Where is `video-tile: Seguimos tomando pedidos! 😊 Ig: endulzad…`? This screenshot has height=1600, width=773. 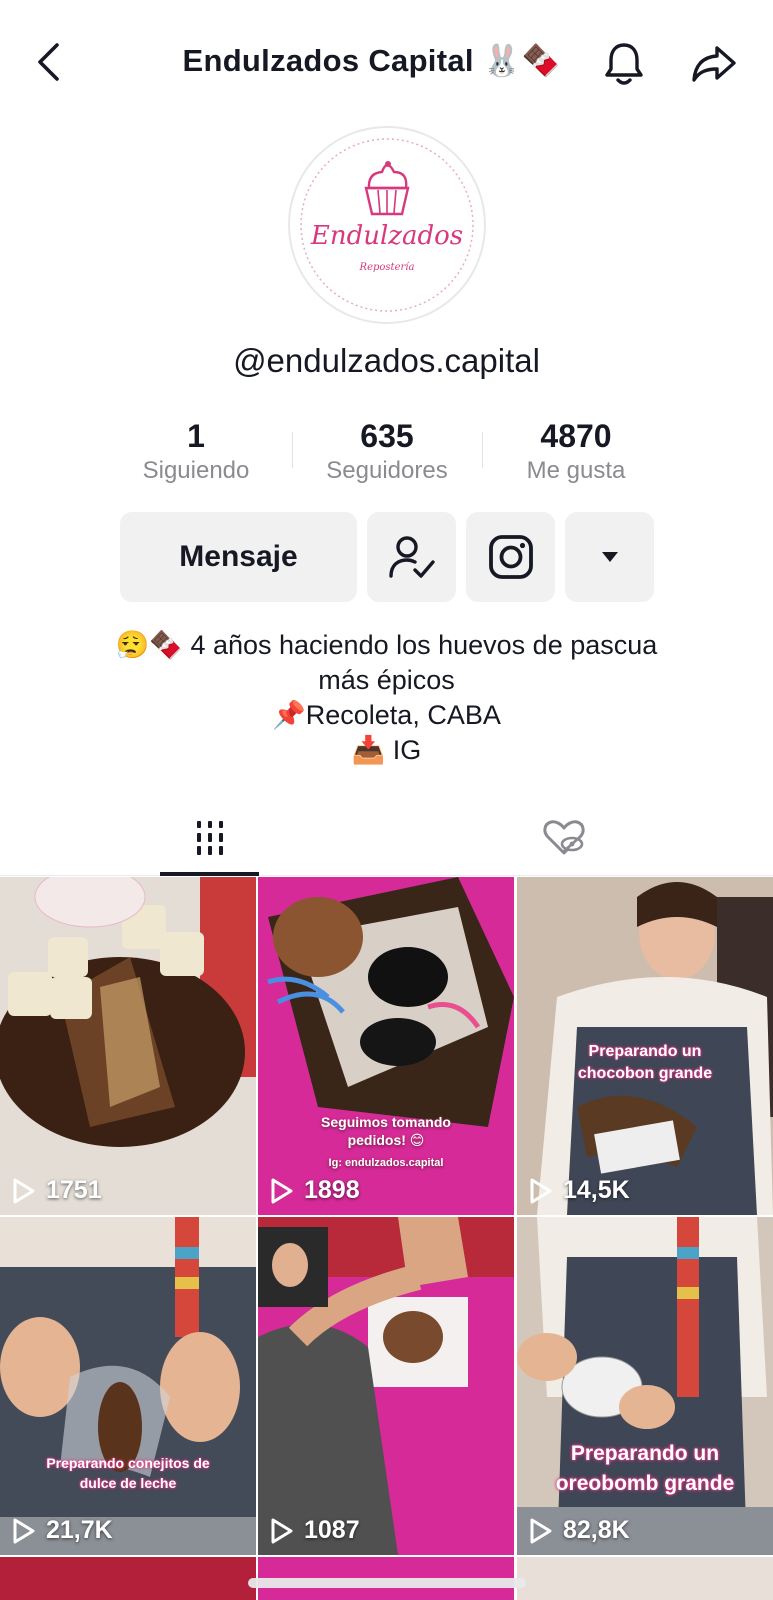 video-tile: Seguimos tomando pedidos! 😊 Ig: endulzad… is located at coordinates (386, 1046).